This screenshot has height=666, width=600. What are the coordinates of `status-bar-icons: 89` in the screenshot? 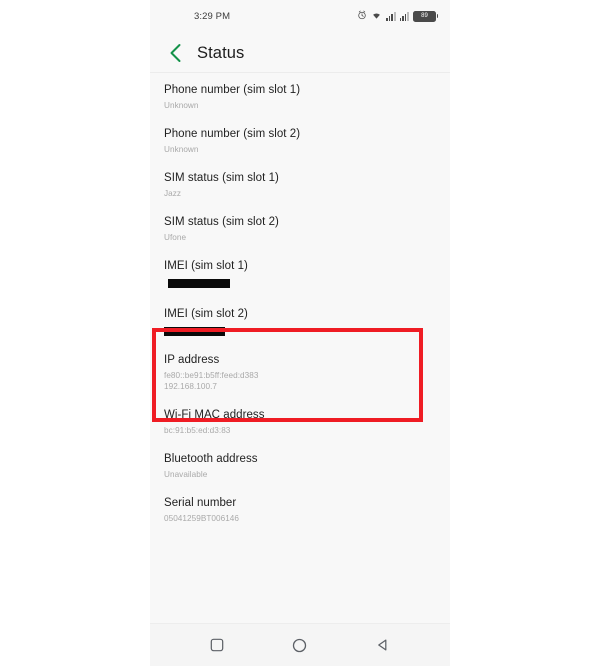 It's located at (397, 16).